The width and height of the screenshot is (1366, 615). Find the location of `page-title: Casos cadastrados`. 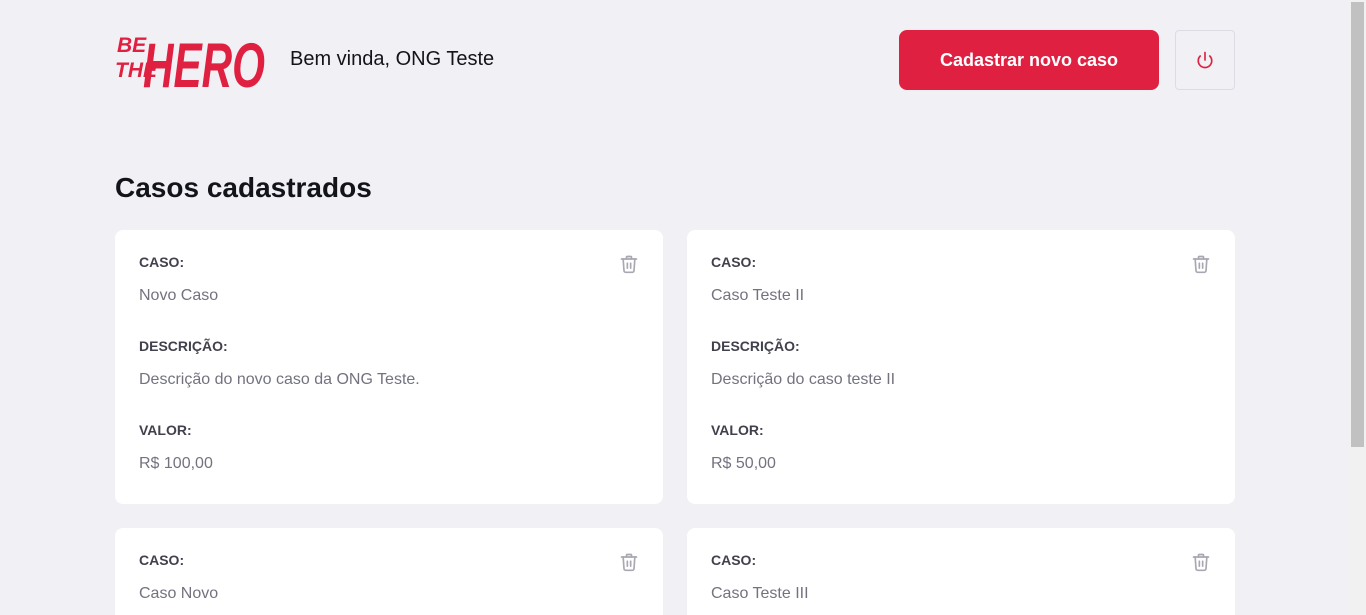

page-title: Casos cadastrados is located at coordinates (243, 187).